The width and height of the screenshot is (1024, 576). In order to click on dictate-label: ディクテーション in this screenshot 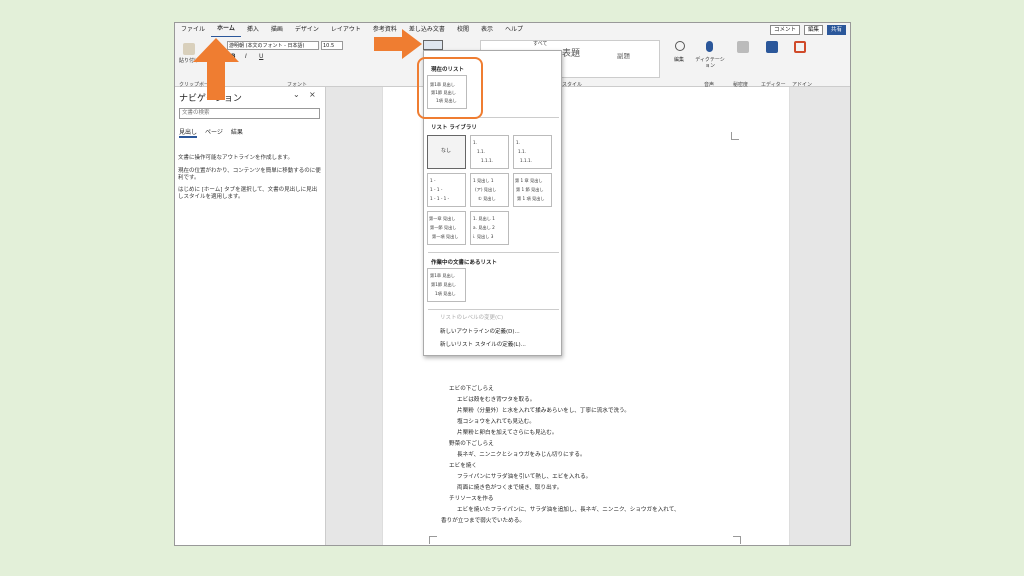, I will do `click(710, 63)`.